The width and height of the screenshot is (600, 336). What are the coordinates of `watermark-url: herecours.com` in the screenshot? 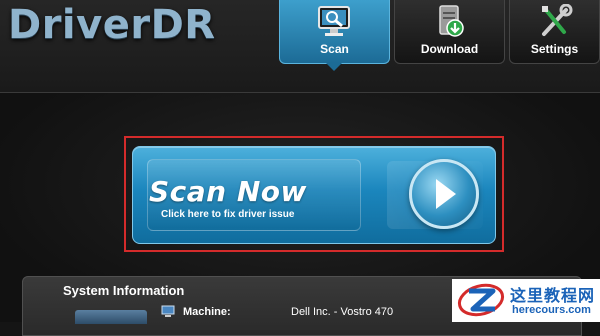 It's located at (551, 310).